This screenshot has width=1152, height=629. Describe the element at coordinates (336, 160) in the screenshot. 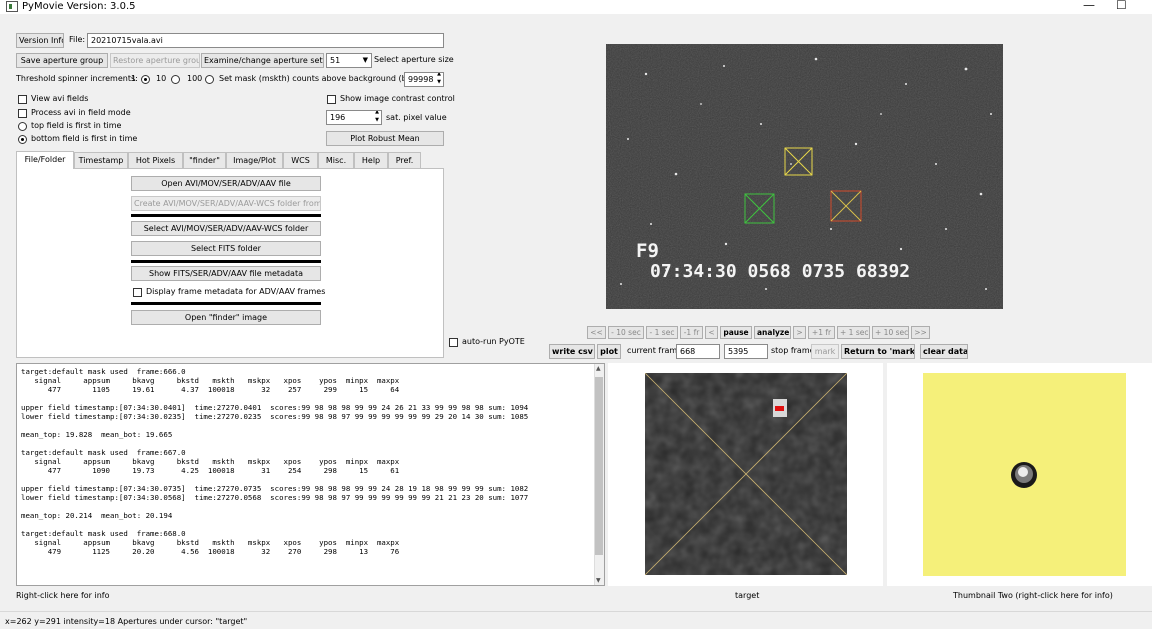

I see `tab-misc: Misc.` at that location.